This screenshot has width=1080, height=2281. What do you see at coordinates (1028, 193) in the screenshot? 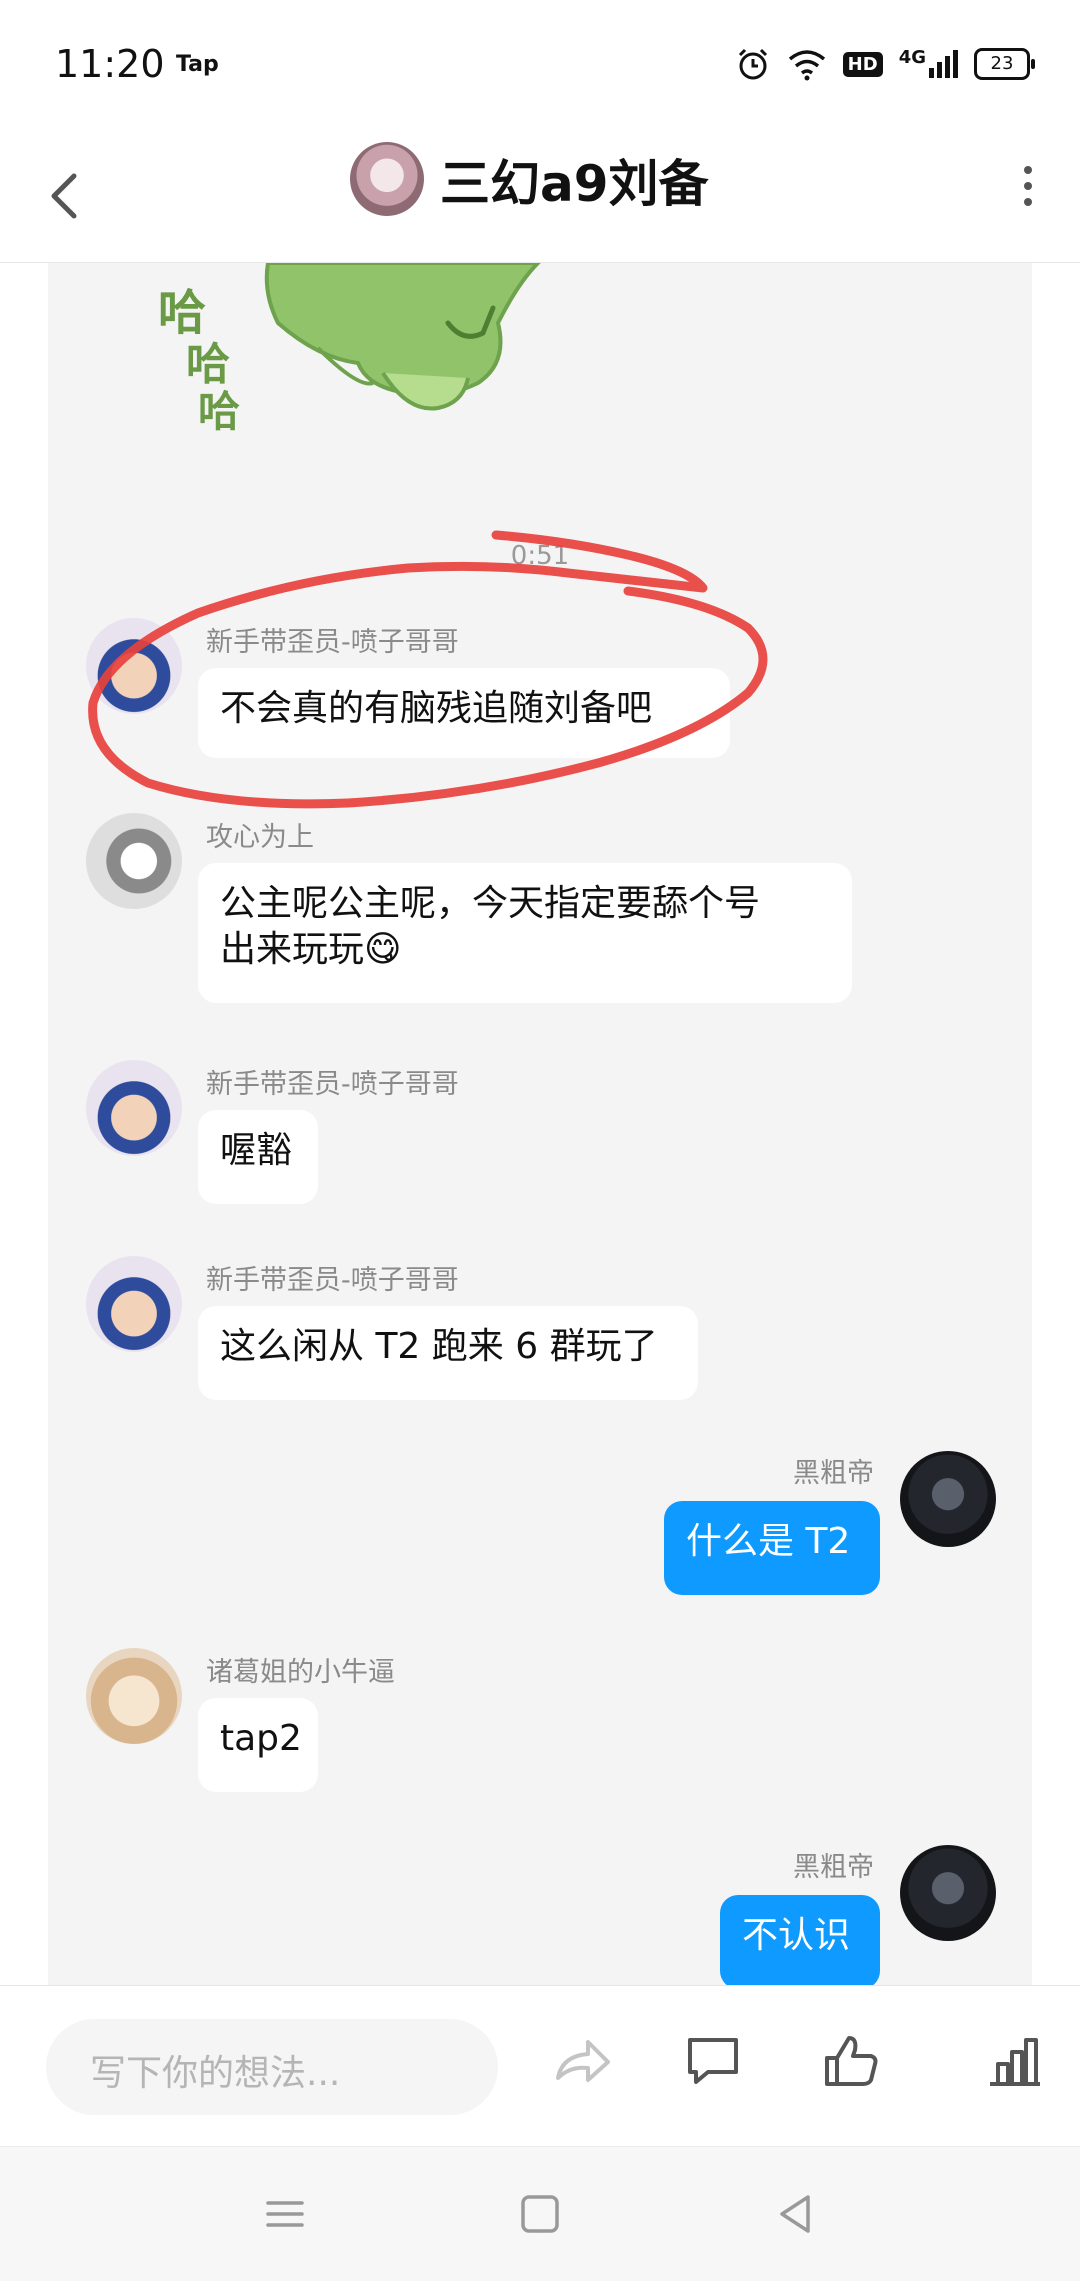
I see `more-button` at bounding box center [1028, 193].